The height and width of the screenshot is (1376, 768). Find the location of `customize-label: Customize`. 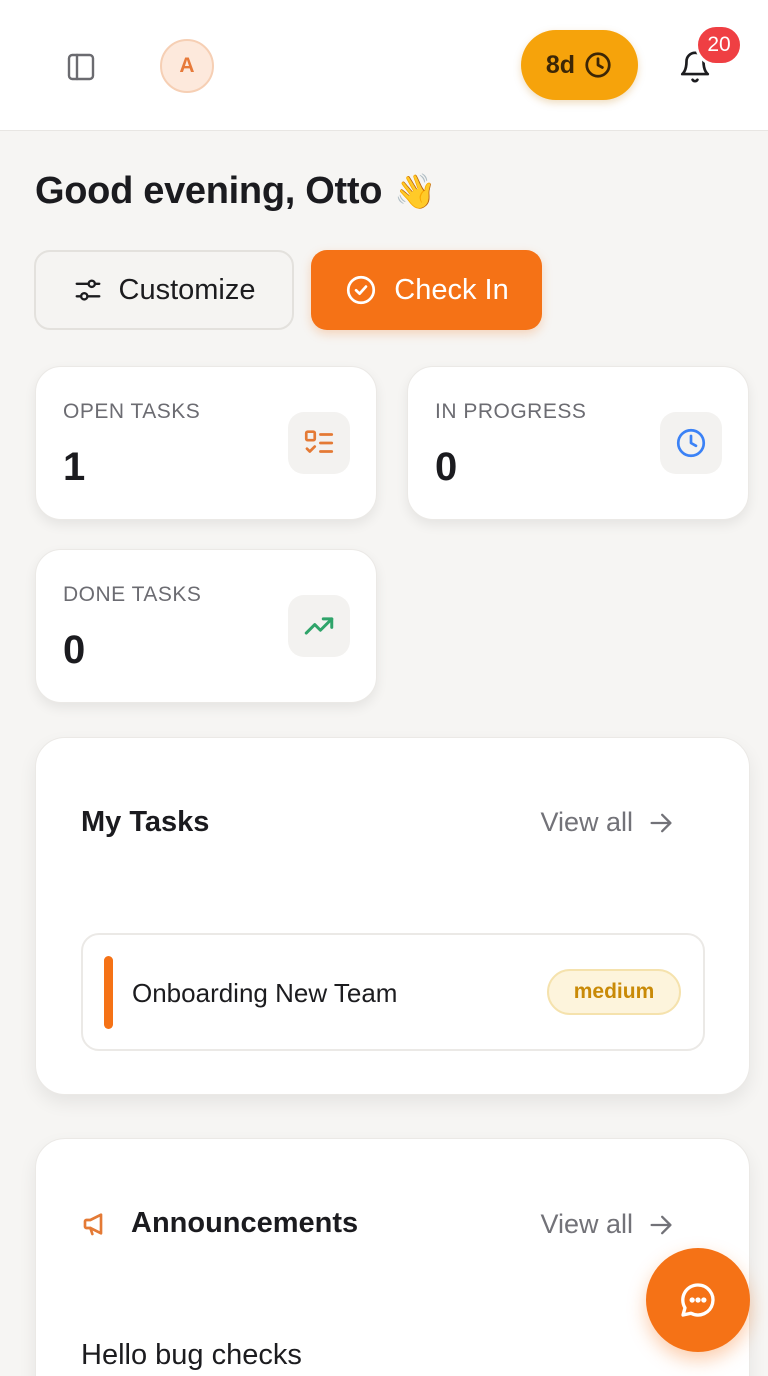

customize-label: Customize is located at coordinates (187, 289).